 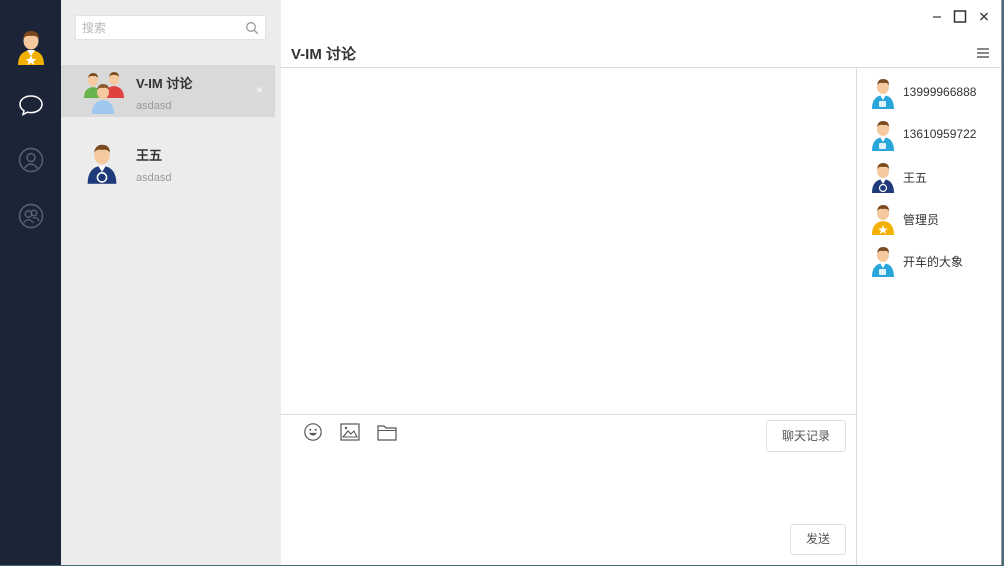 What do you see at coordinates (259, 90) in the screenshot?
I see `close-conversation-icon: ×` at bounding box center [259, 90].